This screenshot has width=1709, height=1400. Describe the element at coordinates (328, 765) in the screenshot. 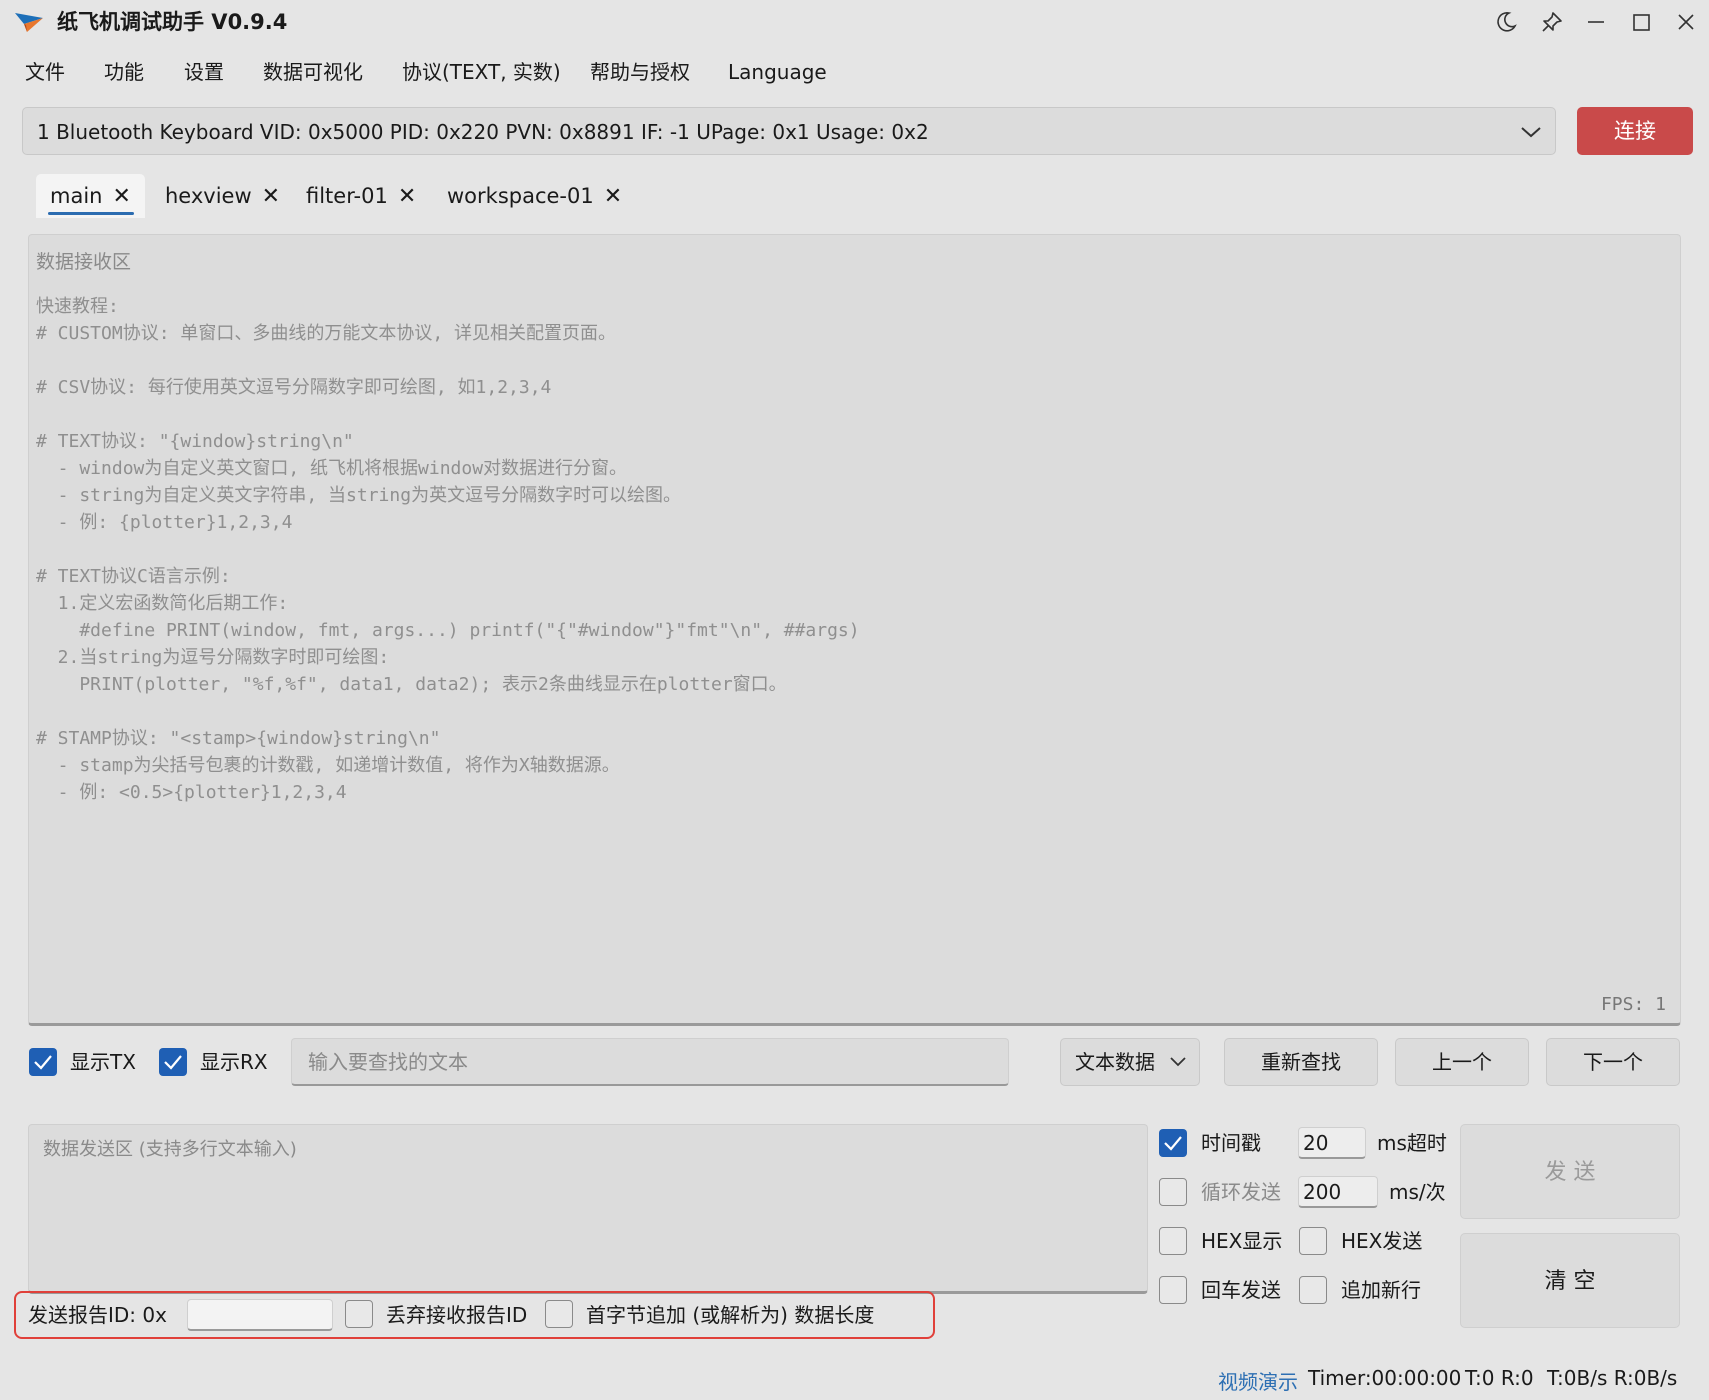

I see `receive-line: - stamp为尖括号包裹的计数戳, 如递增计数值, 将作为X轴数据源。` at that location.